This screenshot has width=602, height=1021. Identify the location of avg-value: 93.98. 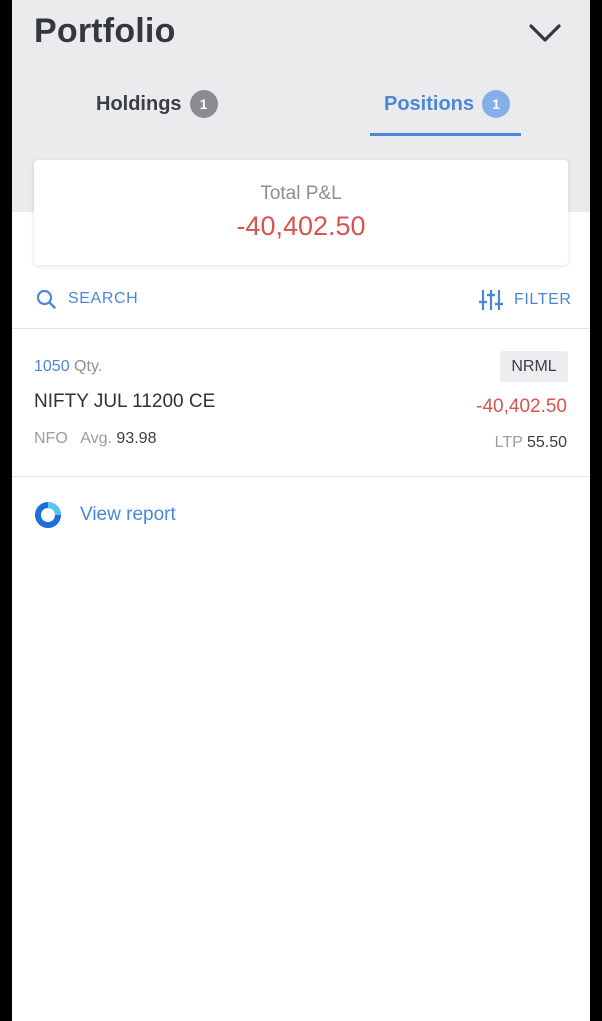
(136, 438).